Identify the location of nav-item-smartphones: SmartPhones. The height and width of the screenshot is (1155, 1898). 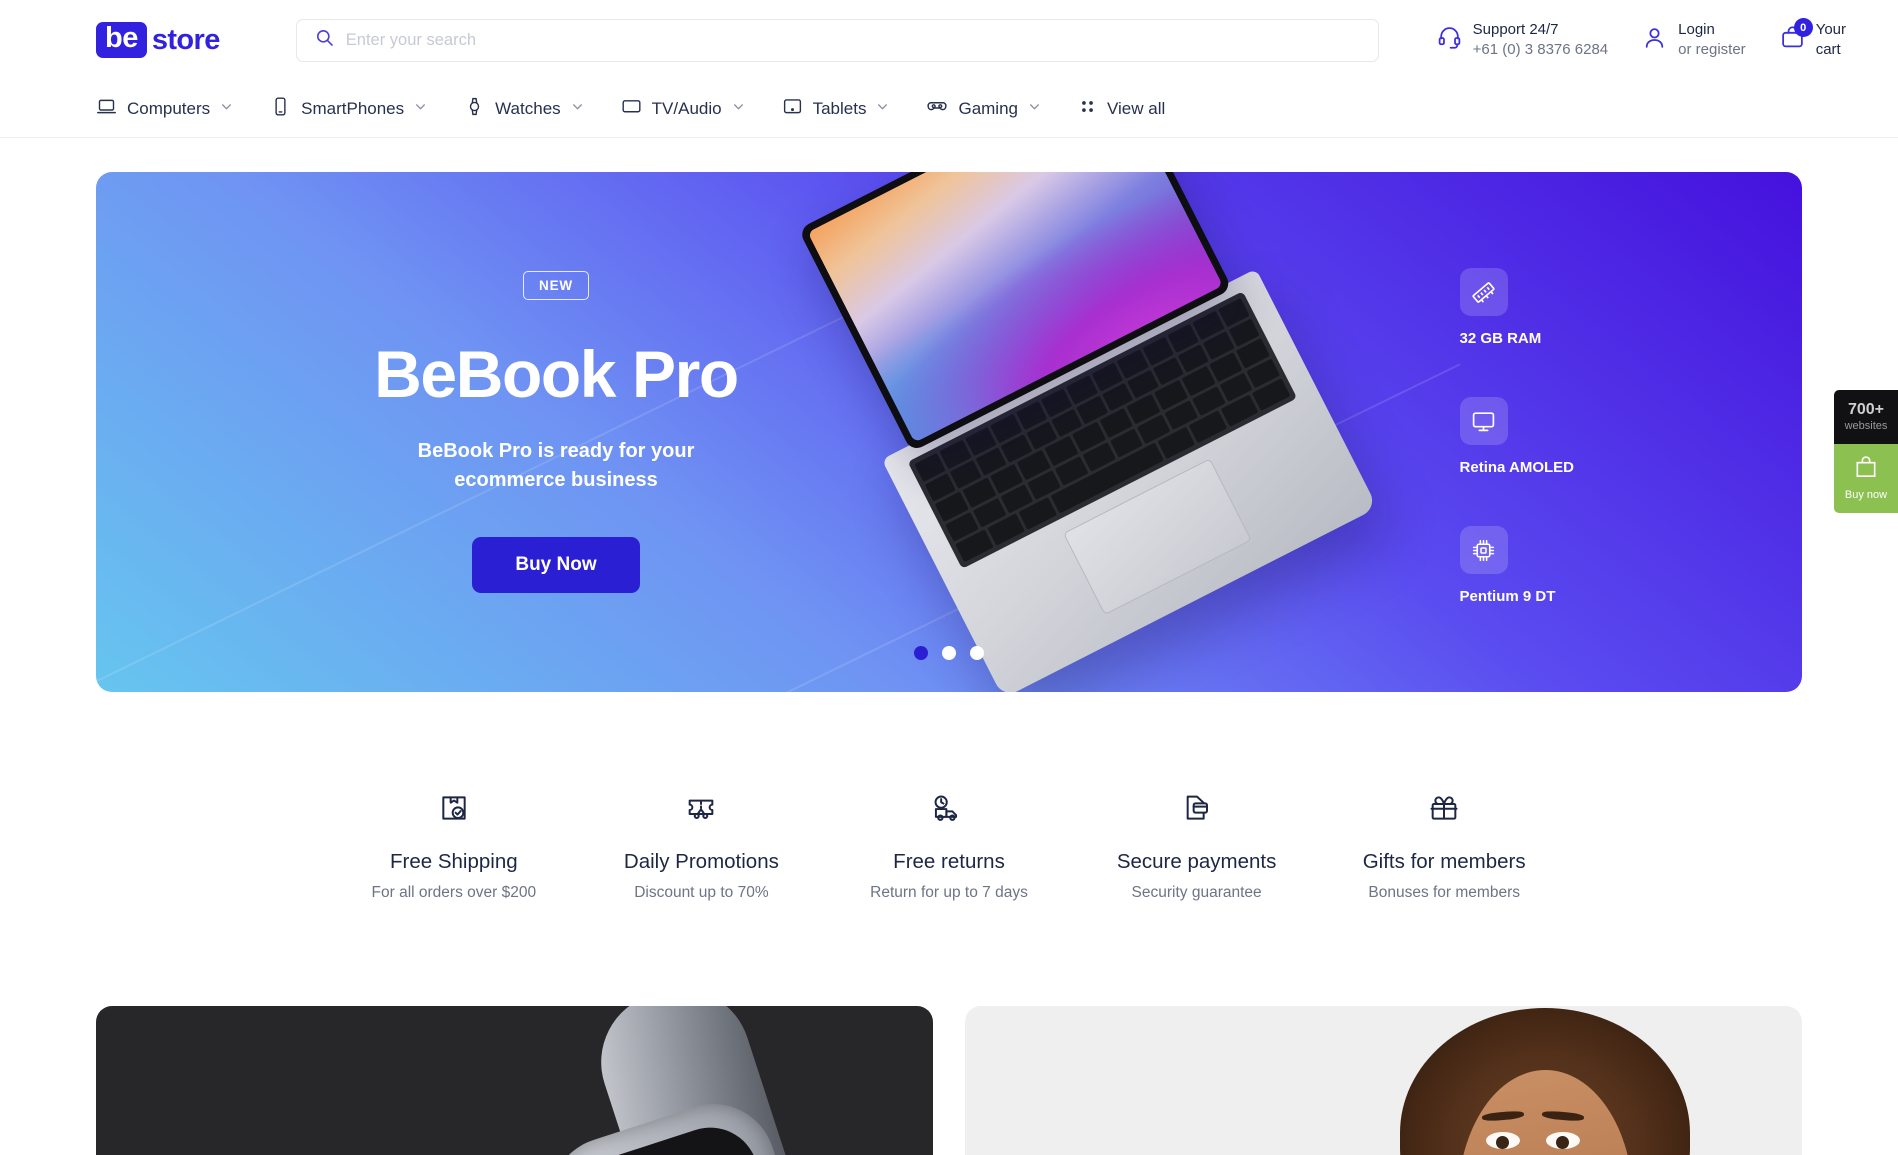
(348, 109).